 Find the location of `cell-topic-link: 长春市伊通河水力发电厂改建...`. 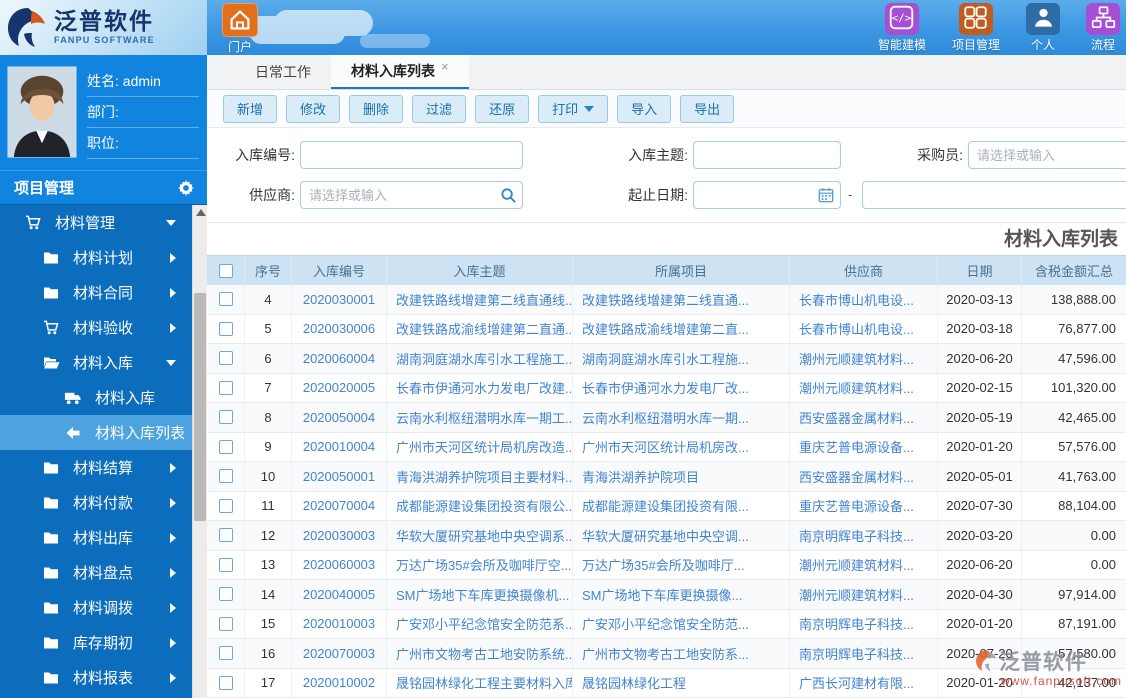

cell-topic-link: 长春市伊通河水力发电厂改建... is located at coordinates (480, 387).